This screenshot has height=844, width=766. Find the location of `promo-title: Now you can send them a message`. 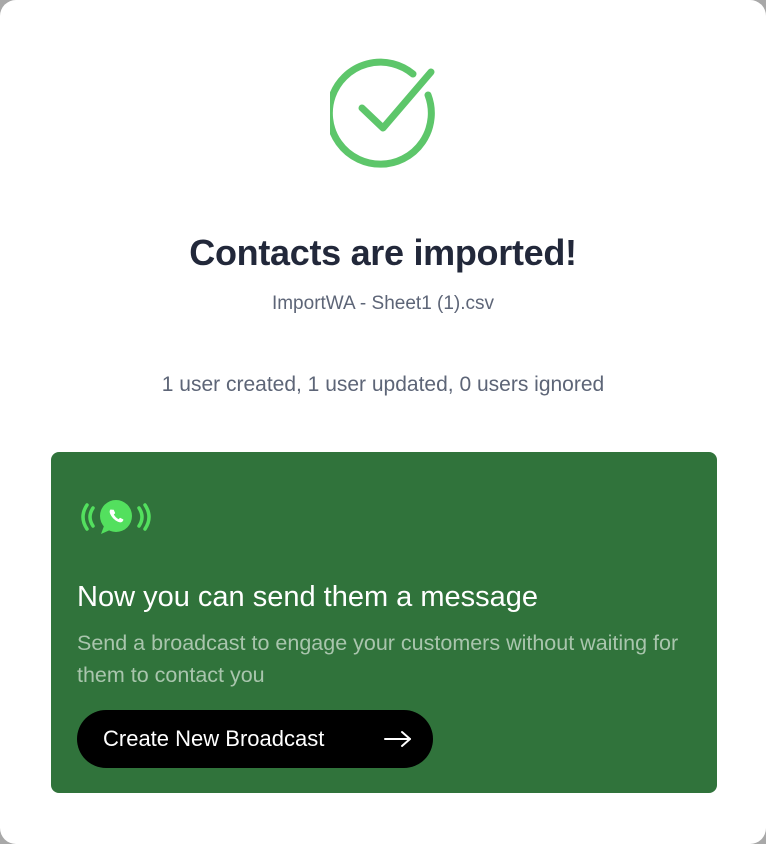

promo-title: Now you can send them a message is located at coordinates (308, 597).